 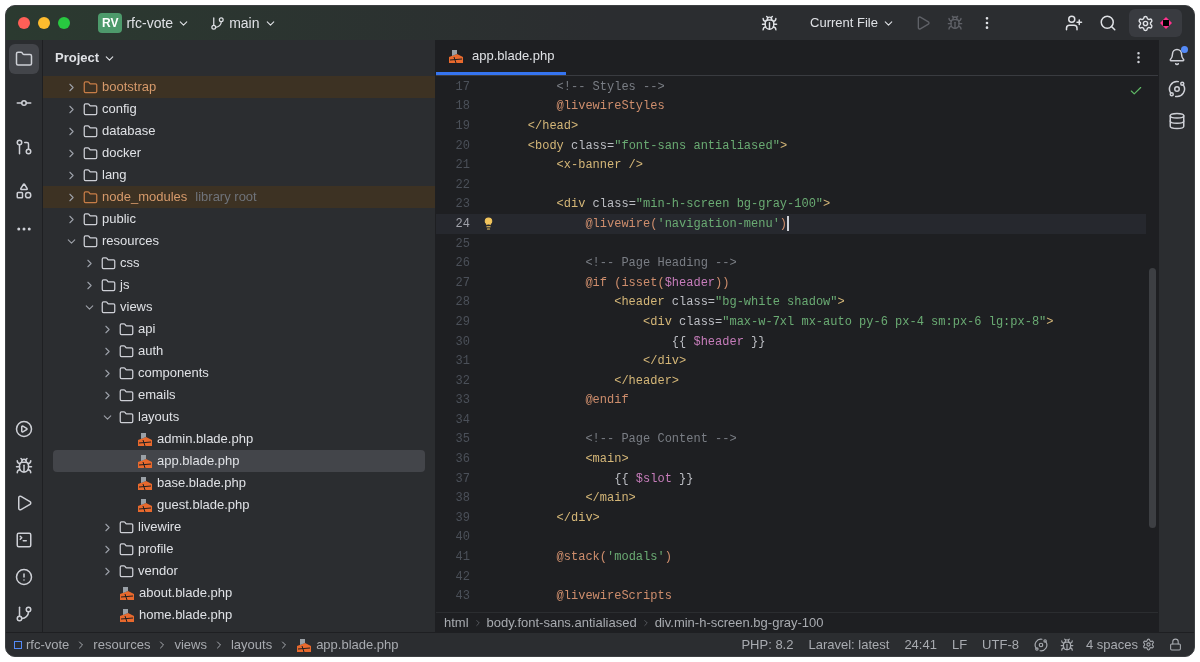 What do you see at coordinates (1155, 23) in the screenshot?
I see `settings-button` at bounding box center [1155, 23].